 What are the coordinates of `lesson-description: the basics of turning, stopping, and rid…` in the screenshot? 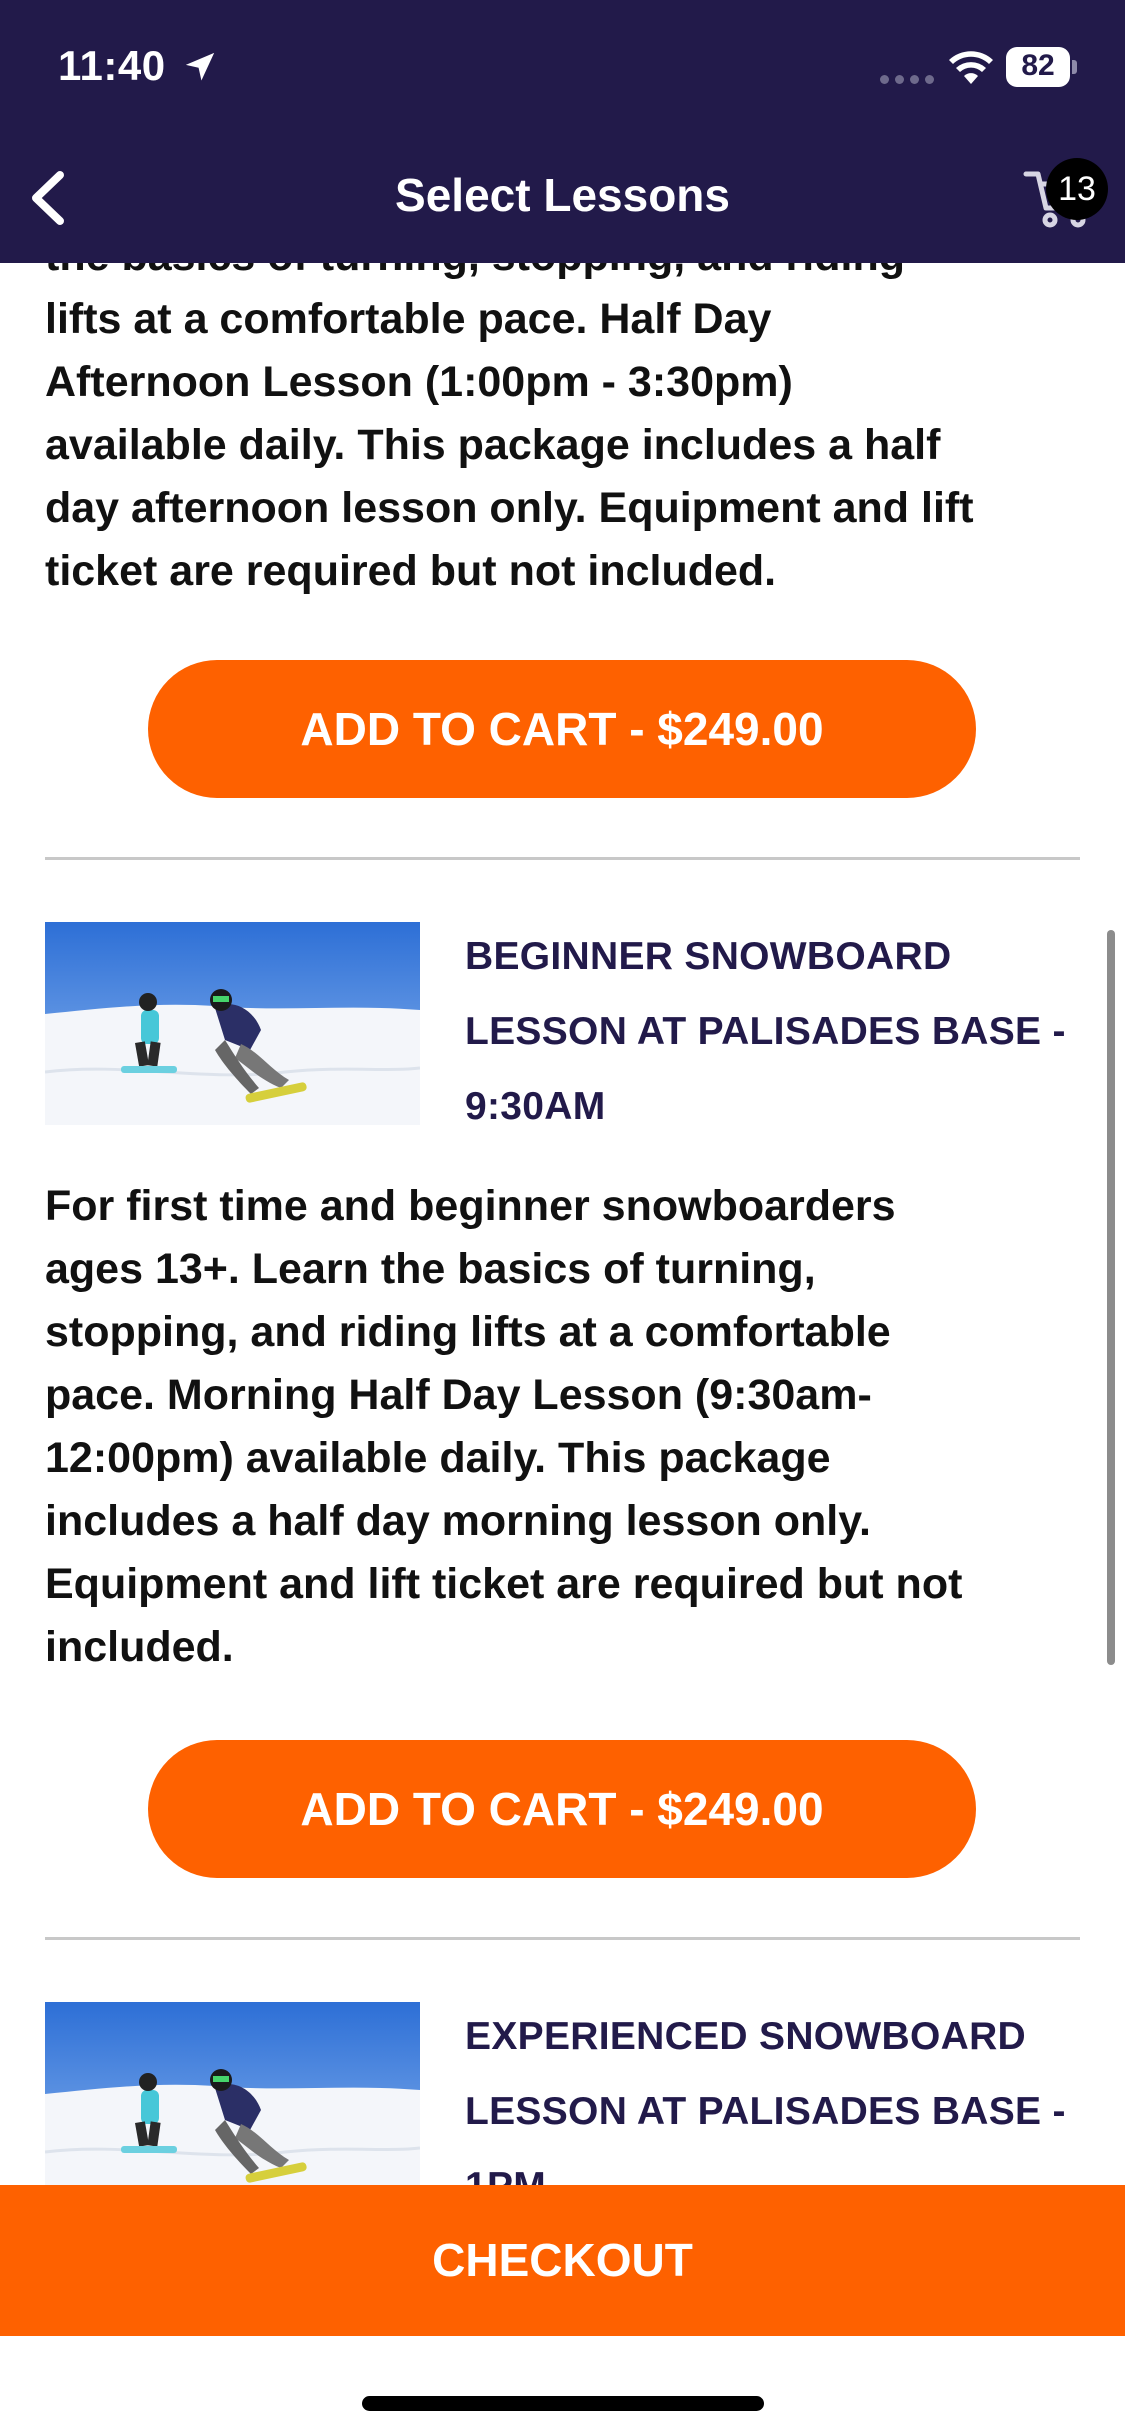 It's located at (565, 433).